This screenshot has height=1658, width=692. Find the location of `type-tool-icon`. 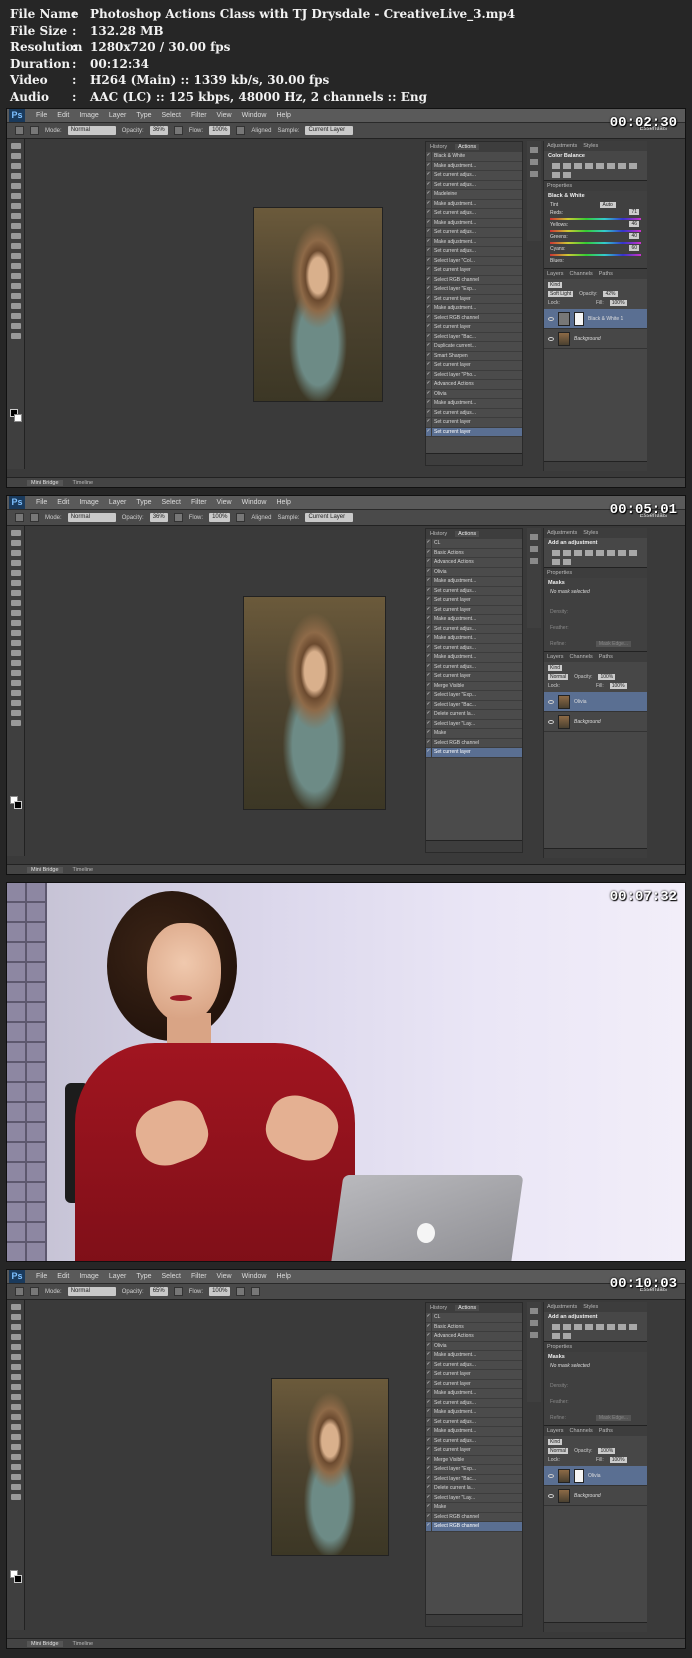

type-tool-icon is located at coordinates (16, 1457).